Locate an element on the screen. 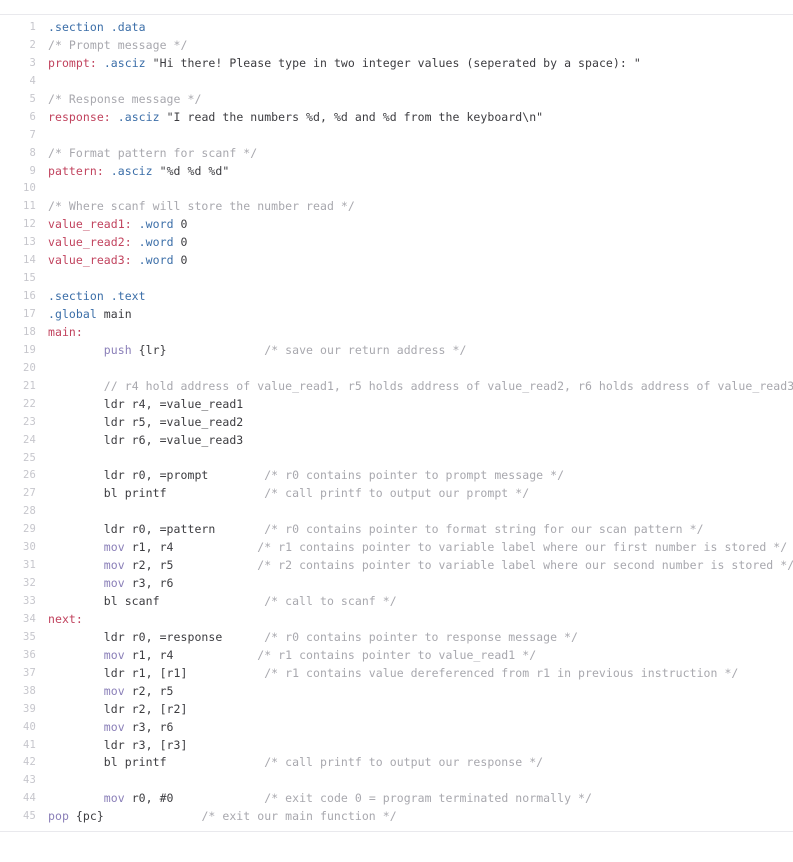 The width and height of the screenshot is (793, 862). code-line-content: /* Format pattern for scanf */ is located at coordinates (414, 154).